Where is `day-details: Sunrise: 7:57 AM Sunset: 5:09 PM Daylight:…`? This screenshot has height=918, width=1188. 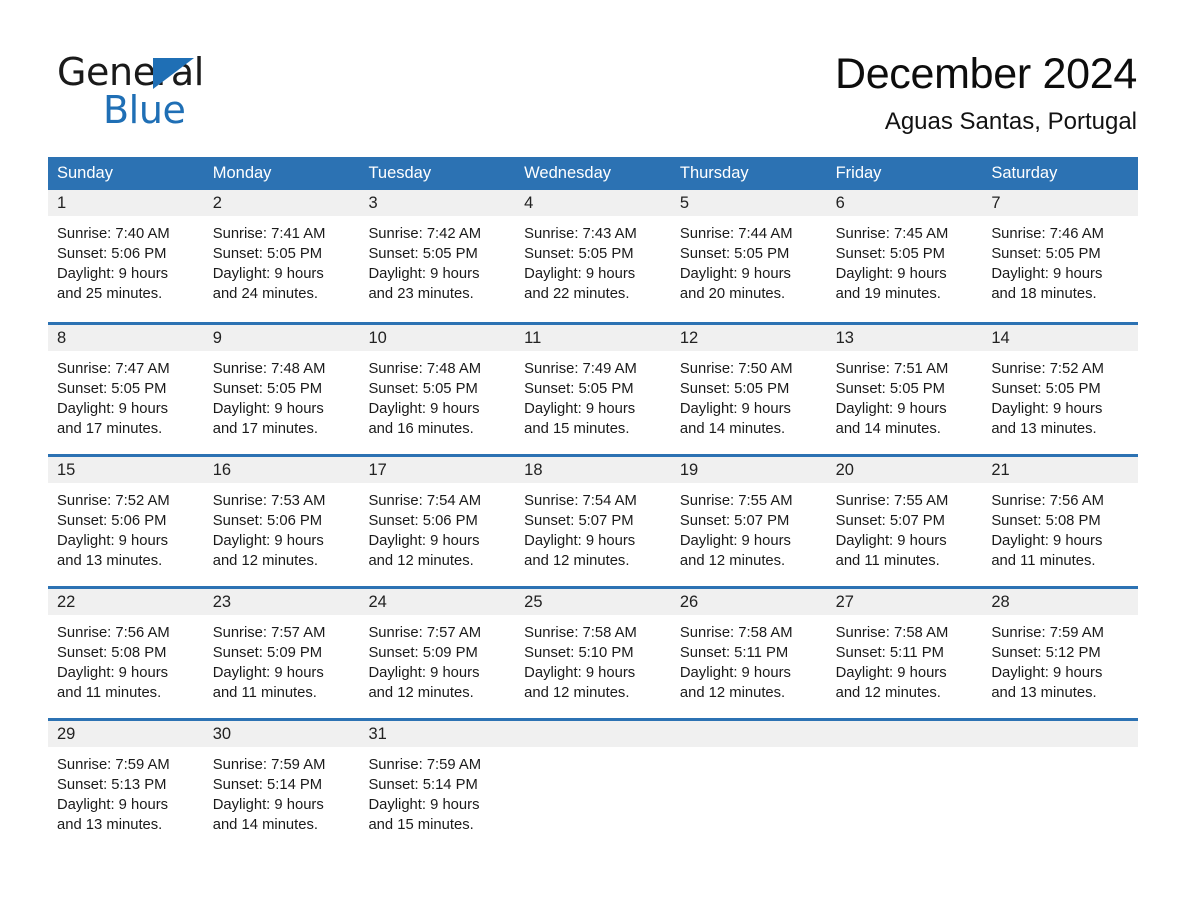 day-details: Sunrise: 7:57 AM Sunset: 5:09 PM Daylight:… is located at coordinates (437, 659).